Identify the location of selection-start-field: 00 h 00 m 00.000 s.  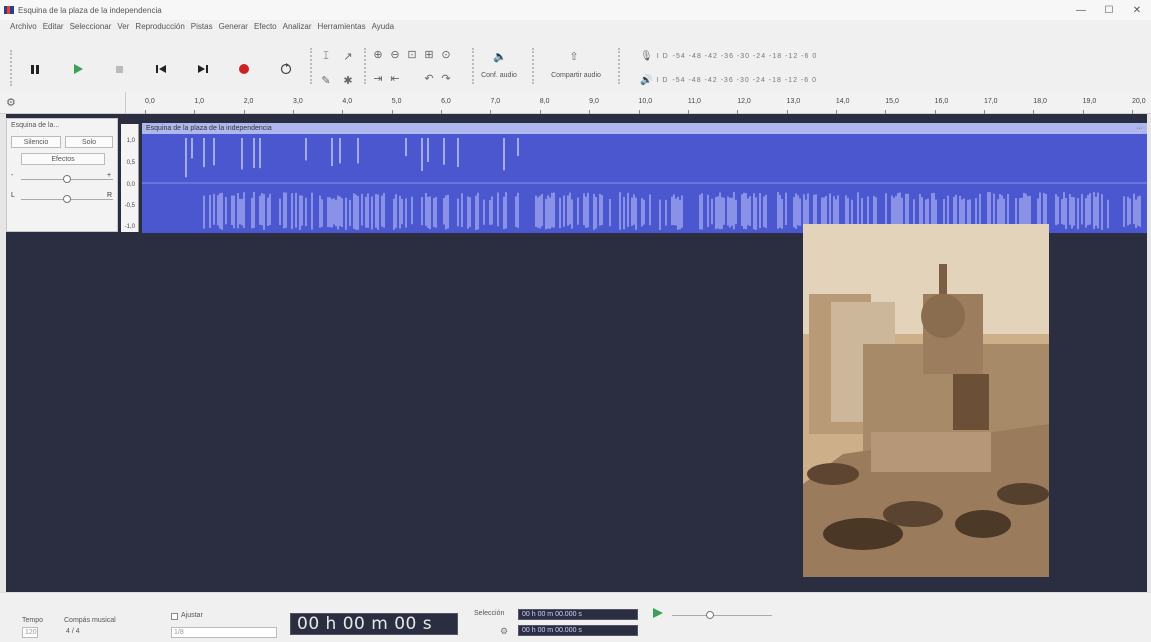
(578, 614).